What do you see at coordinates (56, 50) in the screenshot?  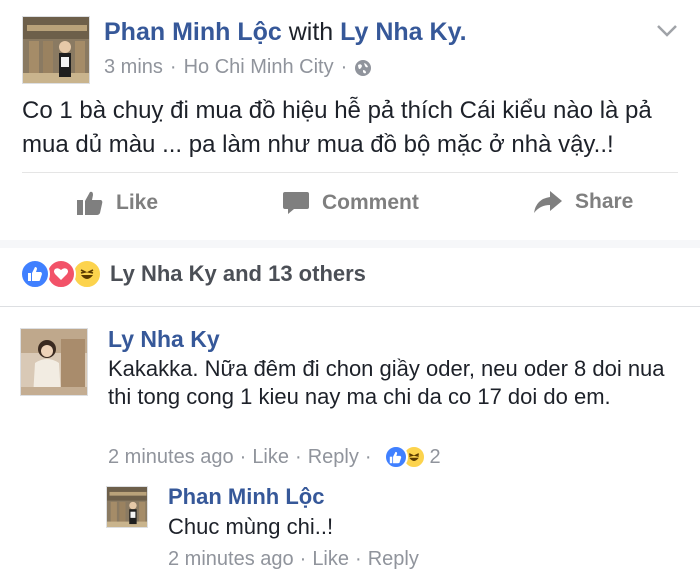 I see `author-avatar` at bounding box center [56, 50].